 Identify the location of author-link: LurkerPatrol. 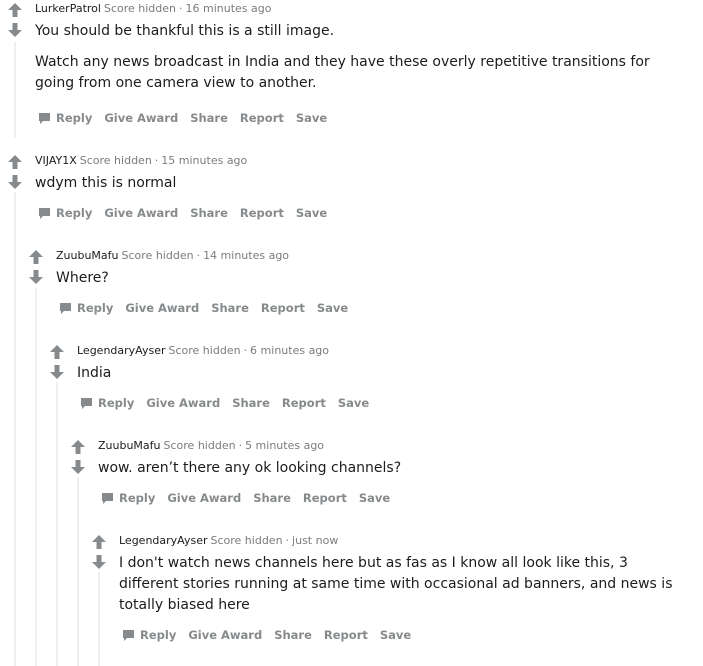
(68, 8).